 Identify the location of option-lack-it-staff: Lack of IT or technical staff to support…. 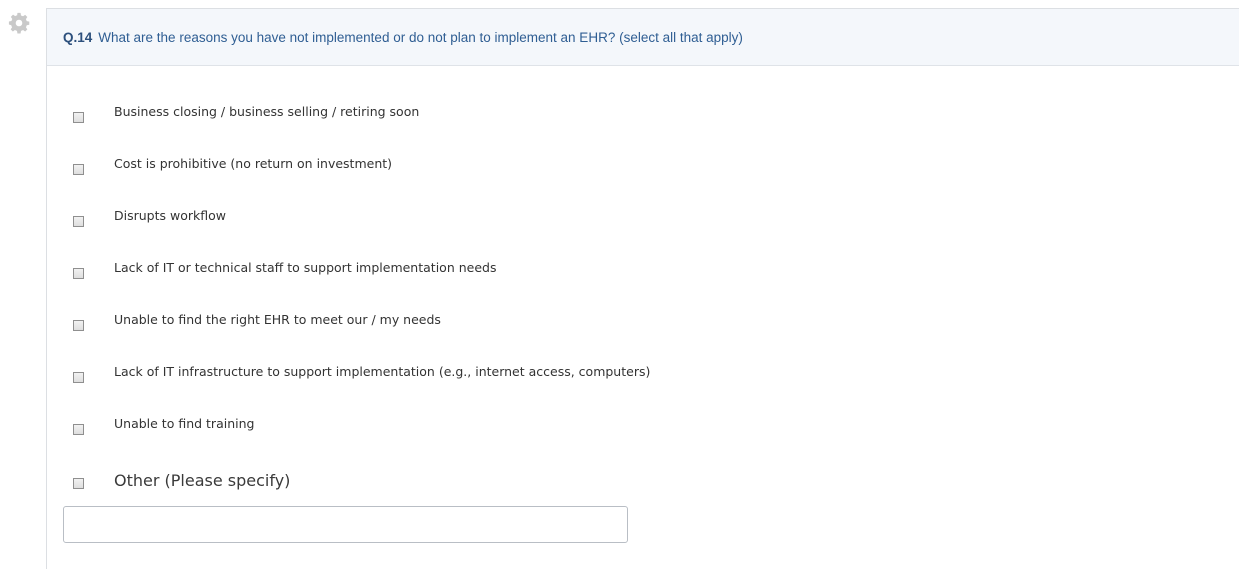
(284, 270).